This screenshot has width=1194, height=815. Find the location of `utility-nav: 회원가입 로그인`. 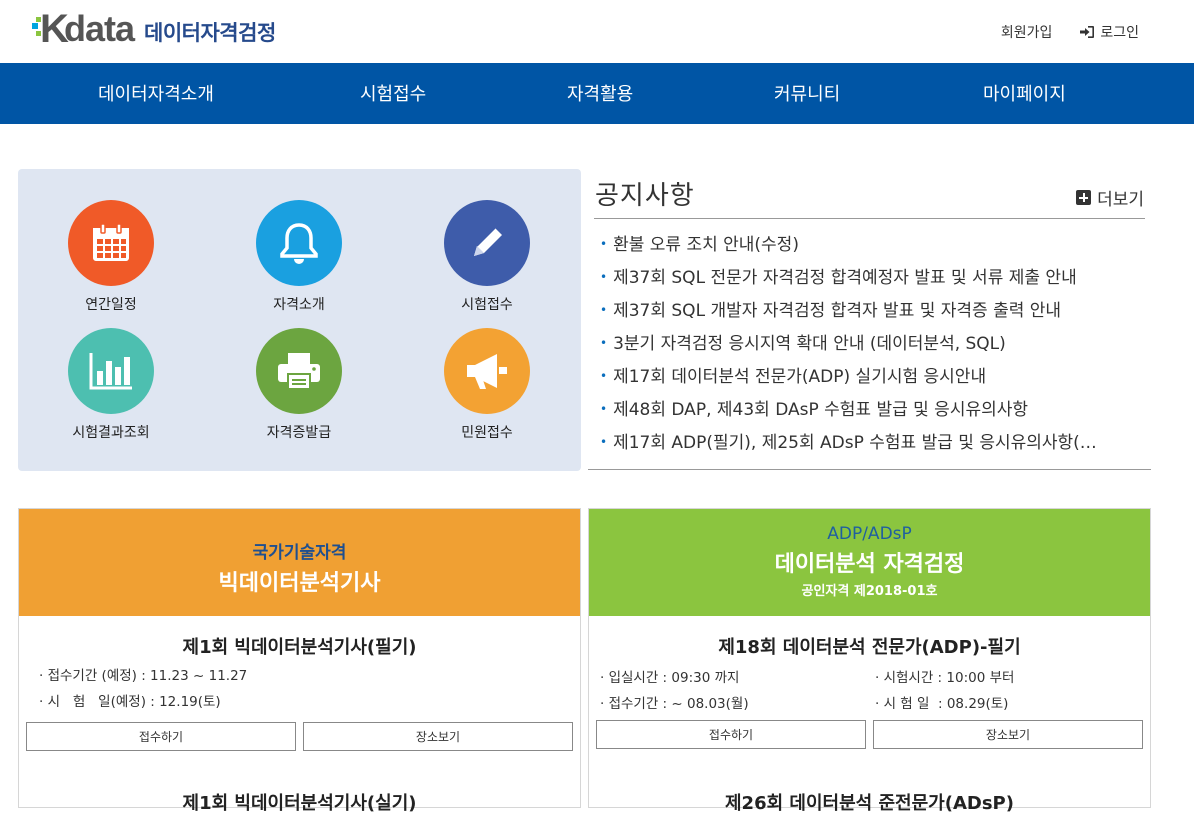

utility-nav: 회원가입 로그인 is located at coordinates (1070, 32).